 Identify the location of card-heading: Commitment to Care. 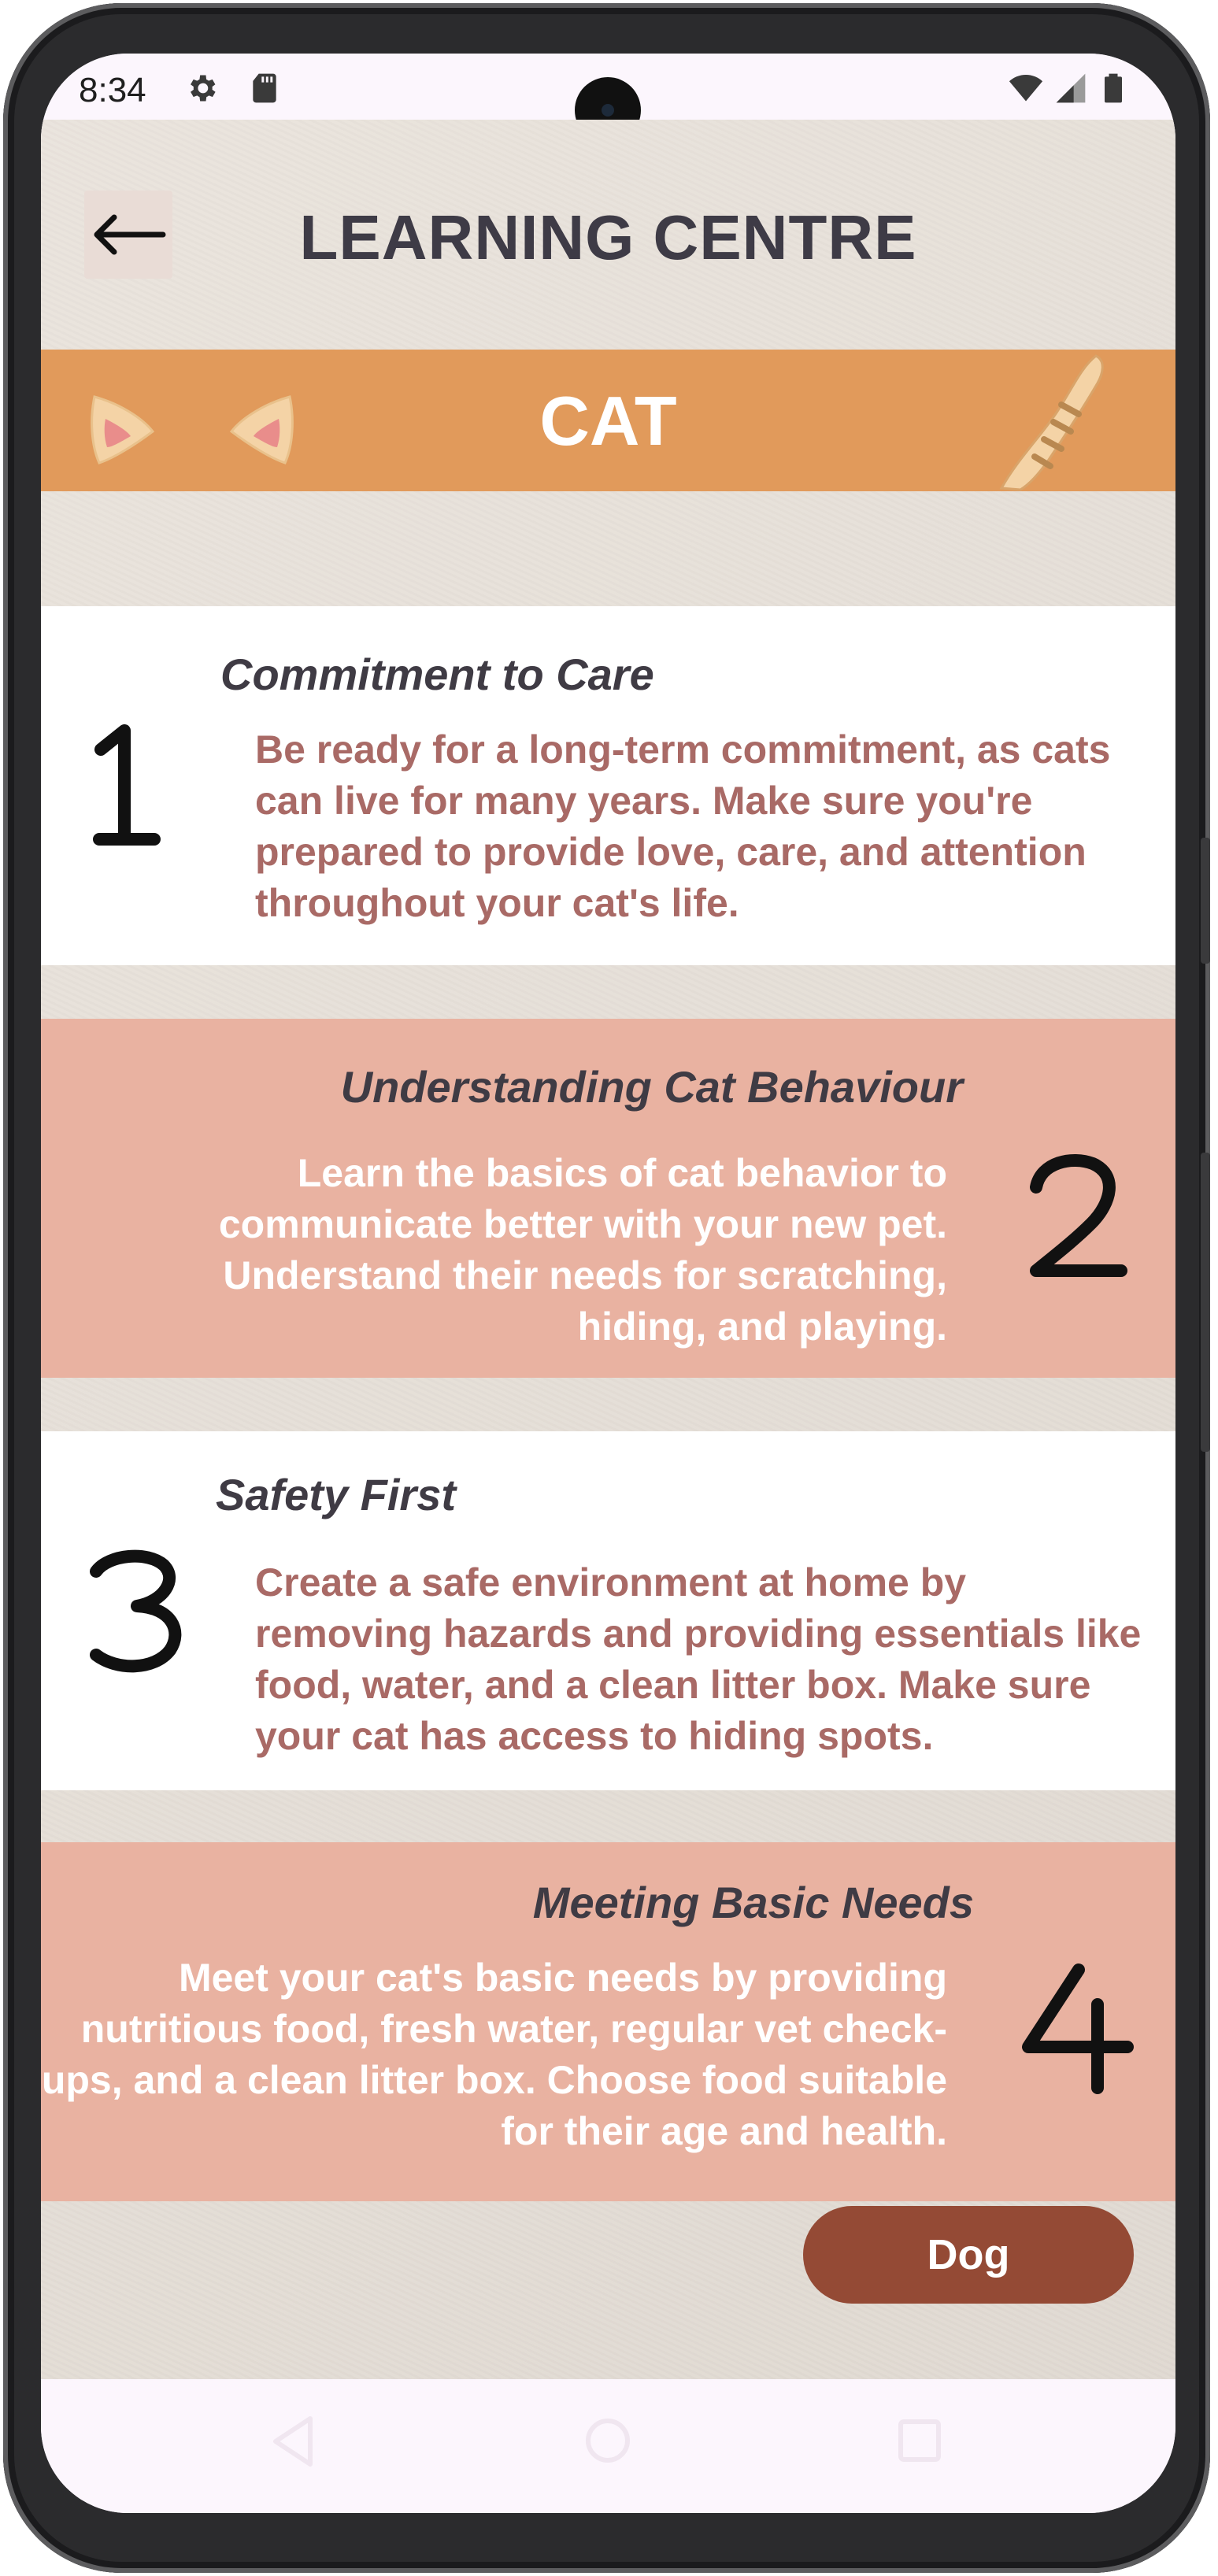
(437, 674).